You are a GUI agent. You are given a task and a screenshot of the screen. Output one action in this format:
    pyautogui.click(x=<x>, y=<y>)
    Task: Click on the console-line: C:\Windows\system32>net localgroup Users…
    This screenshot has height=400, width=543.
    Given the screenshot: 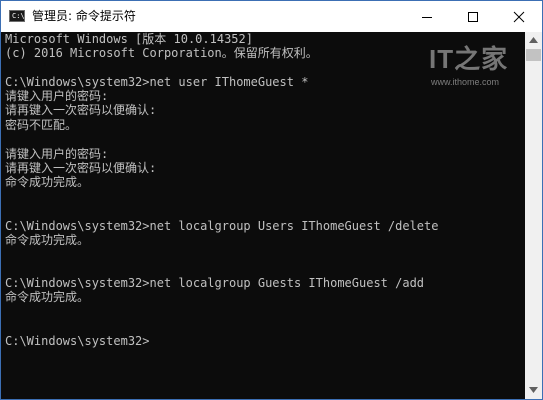 What is the action you would take?
    pyautogui.click(x=222, y=226)
    